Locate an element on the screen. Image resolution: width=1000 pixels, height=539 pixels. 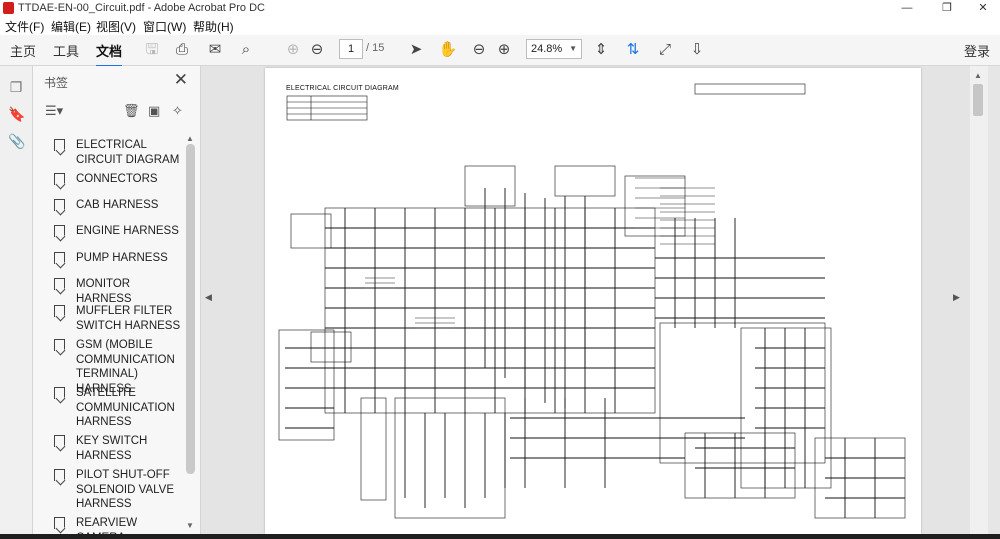
read-mode-icon: ⇩ is located at coordinates (697, 50).